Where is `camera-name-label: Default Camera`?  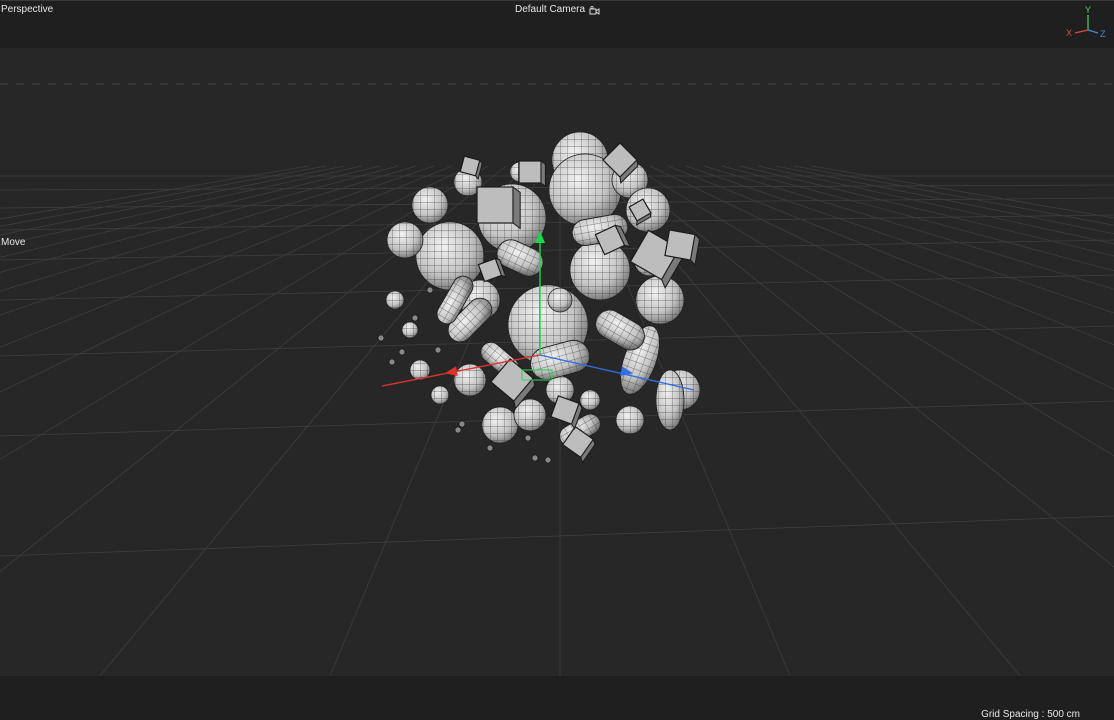 camera-name-label: Default Camera is located at coordinates (550, 9).